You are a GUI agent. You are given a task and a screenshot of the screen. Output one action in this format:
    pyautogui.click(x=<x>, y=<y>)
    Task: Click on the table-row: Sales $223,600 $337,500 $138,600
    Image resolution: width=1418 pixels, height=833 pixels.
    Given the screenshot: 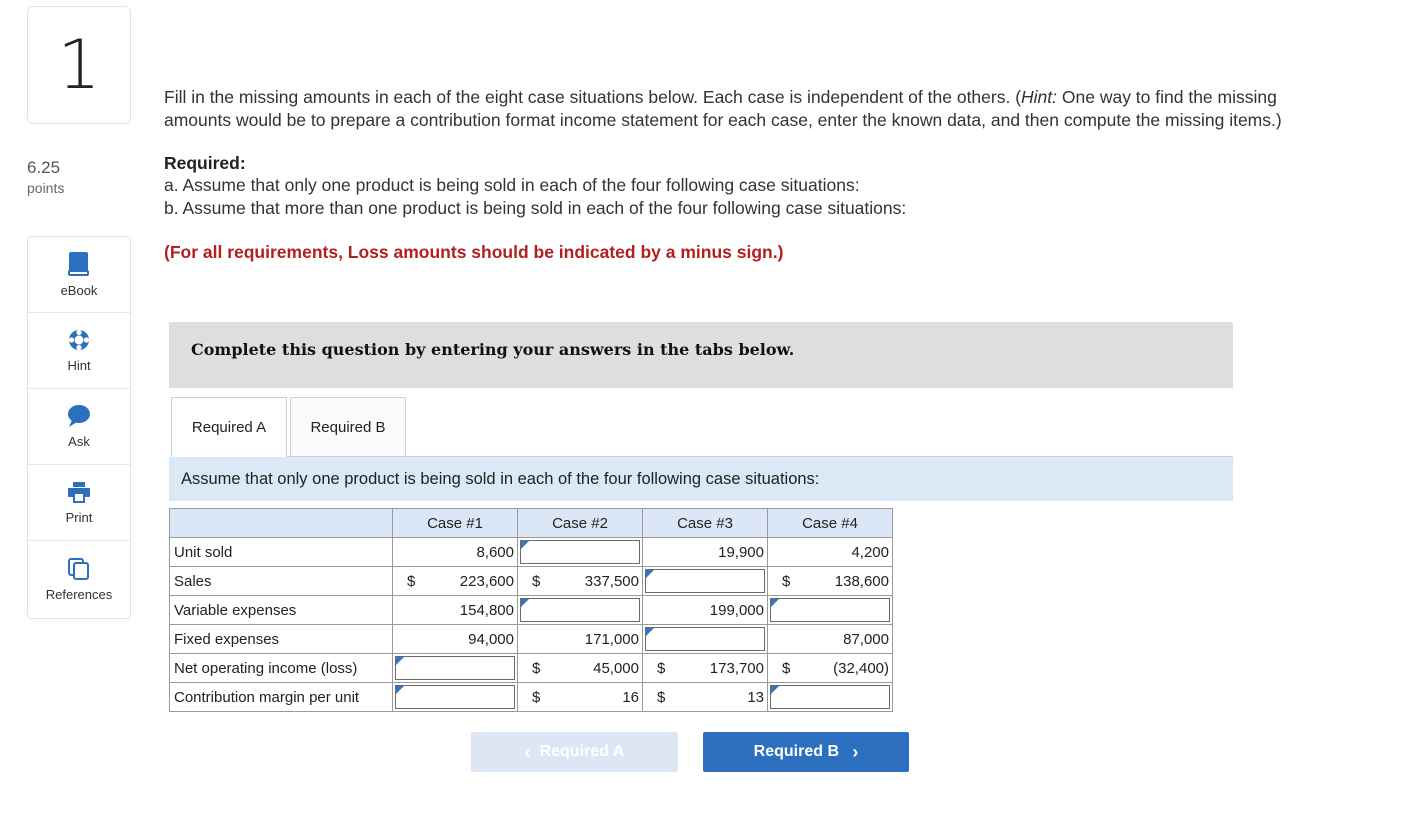 What is the action you would take?
    pyautogui.click(x=531, y=581)
    